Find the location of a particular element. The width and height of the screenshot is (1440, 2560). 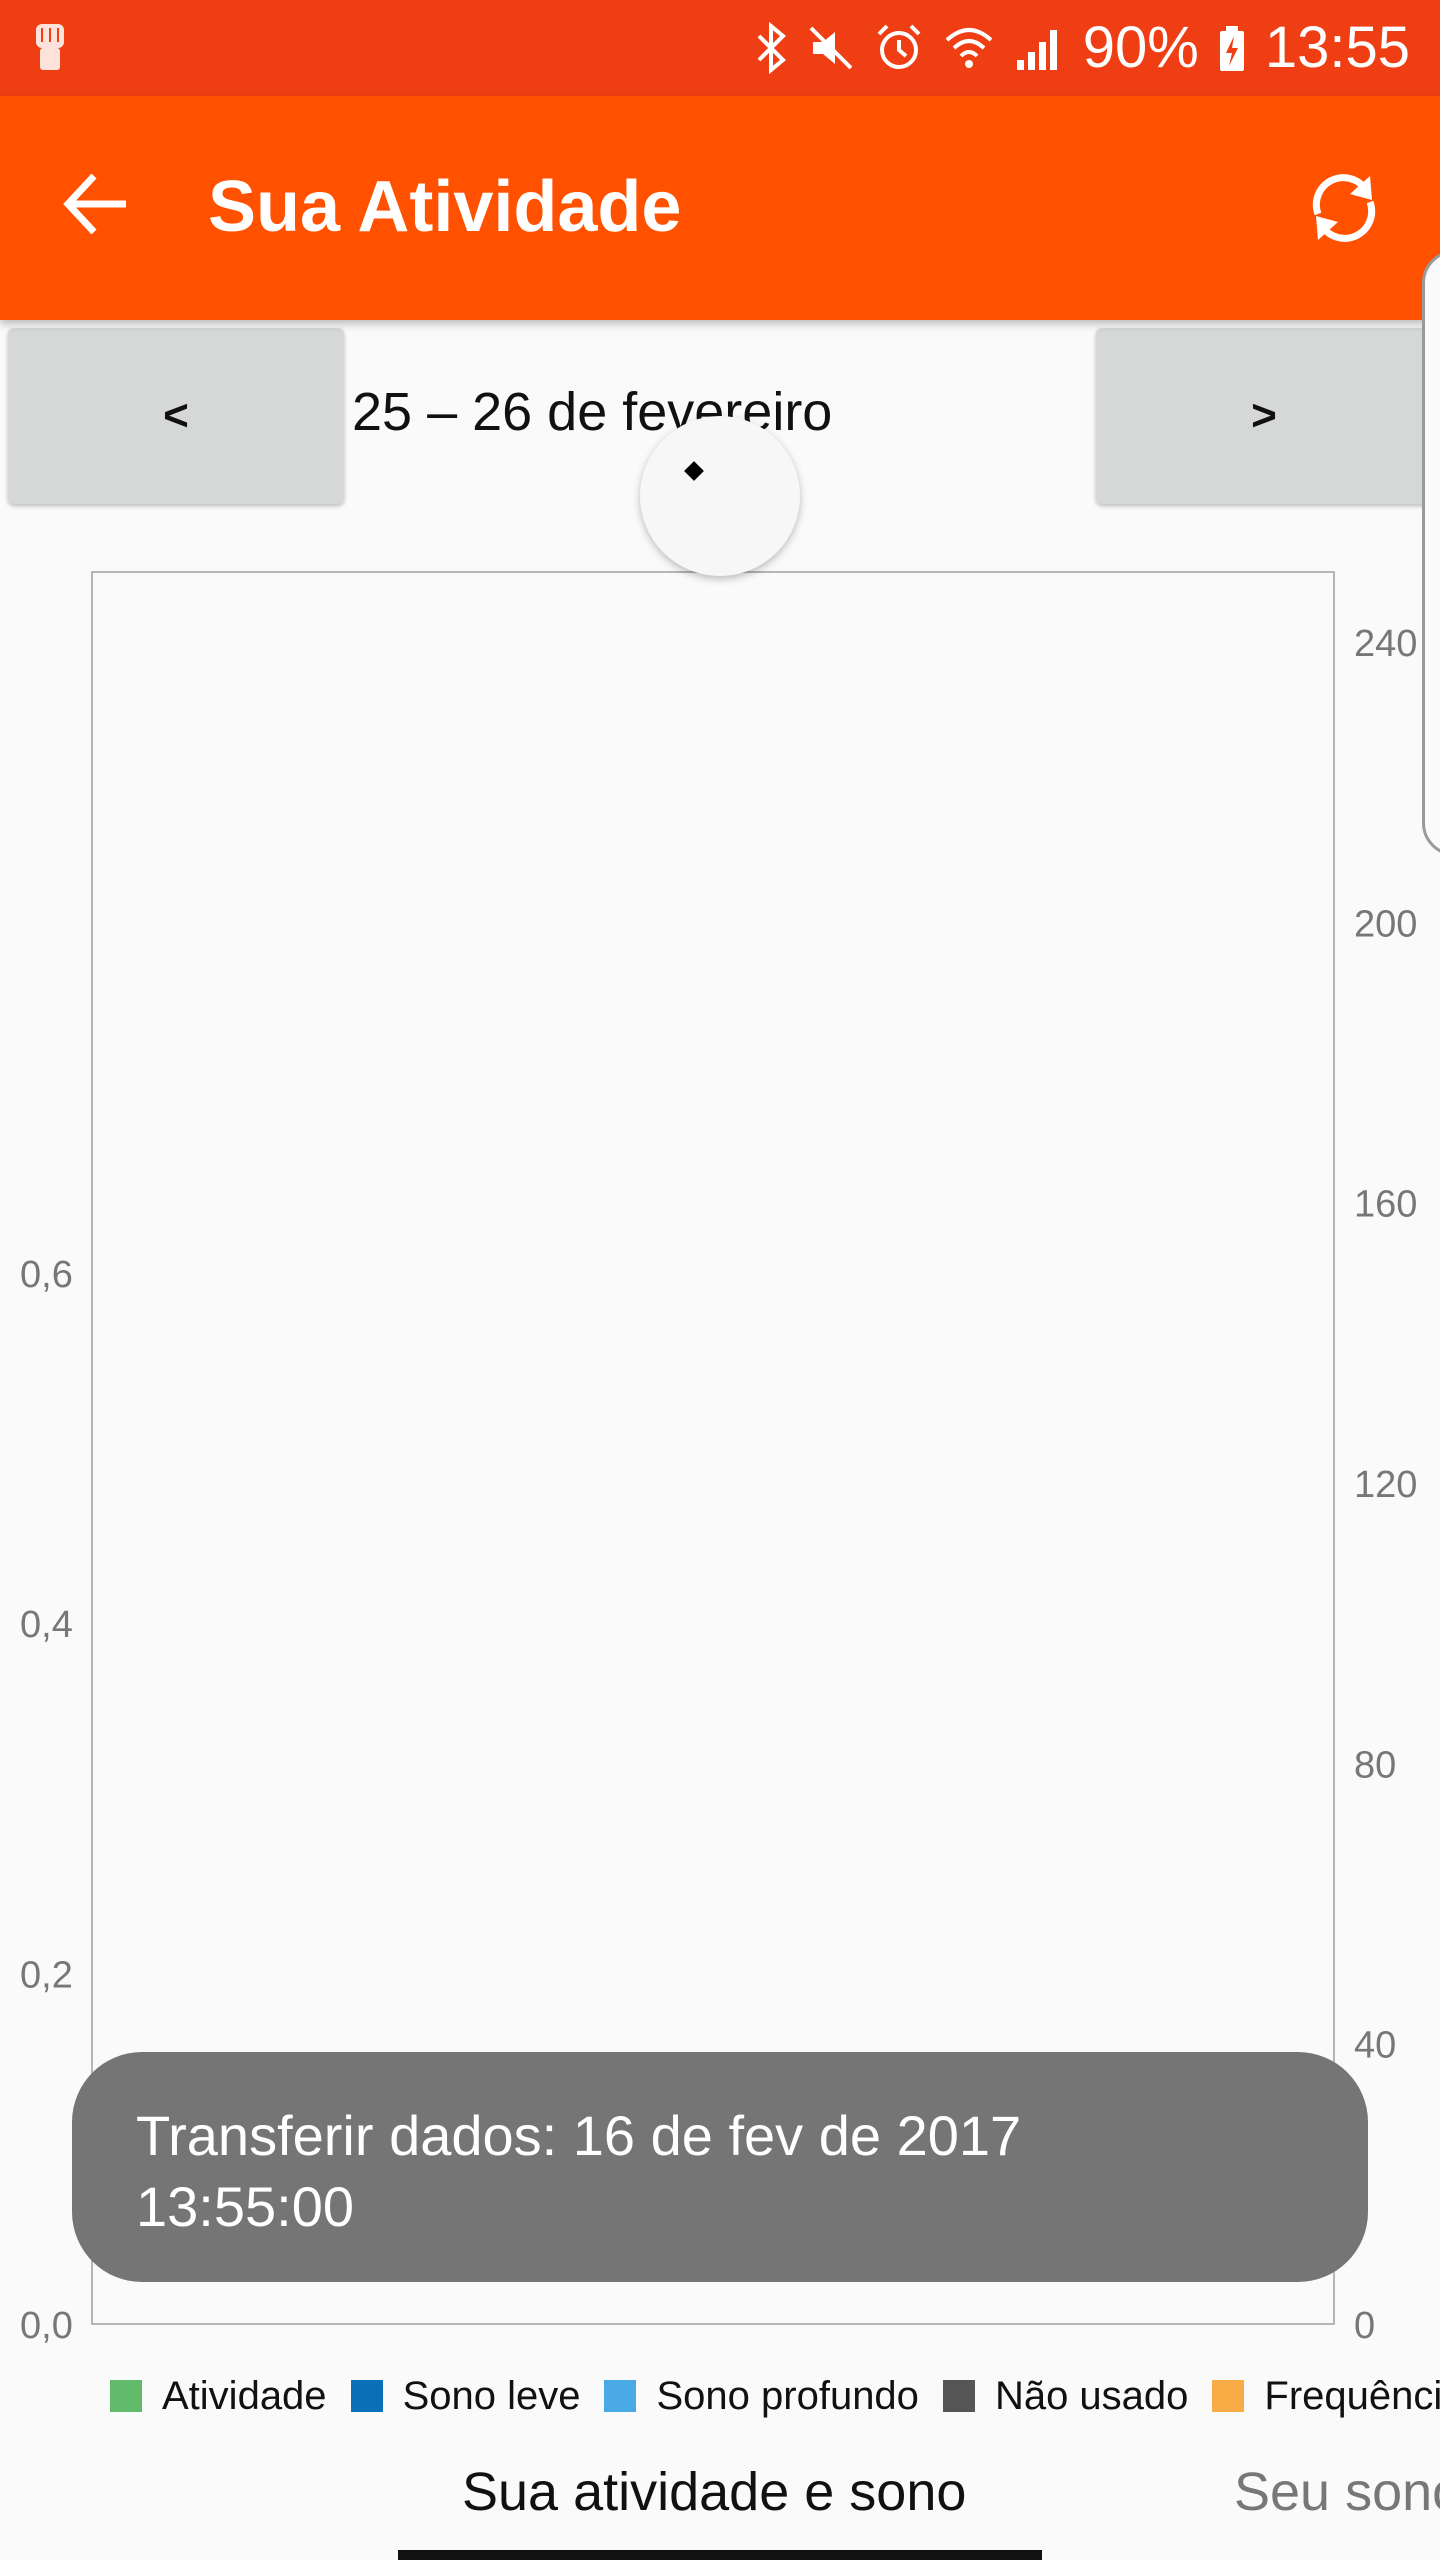

battery-charging-icon is located at coordinates (1231, 48).